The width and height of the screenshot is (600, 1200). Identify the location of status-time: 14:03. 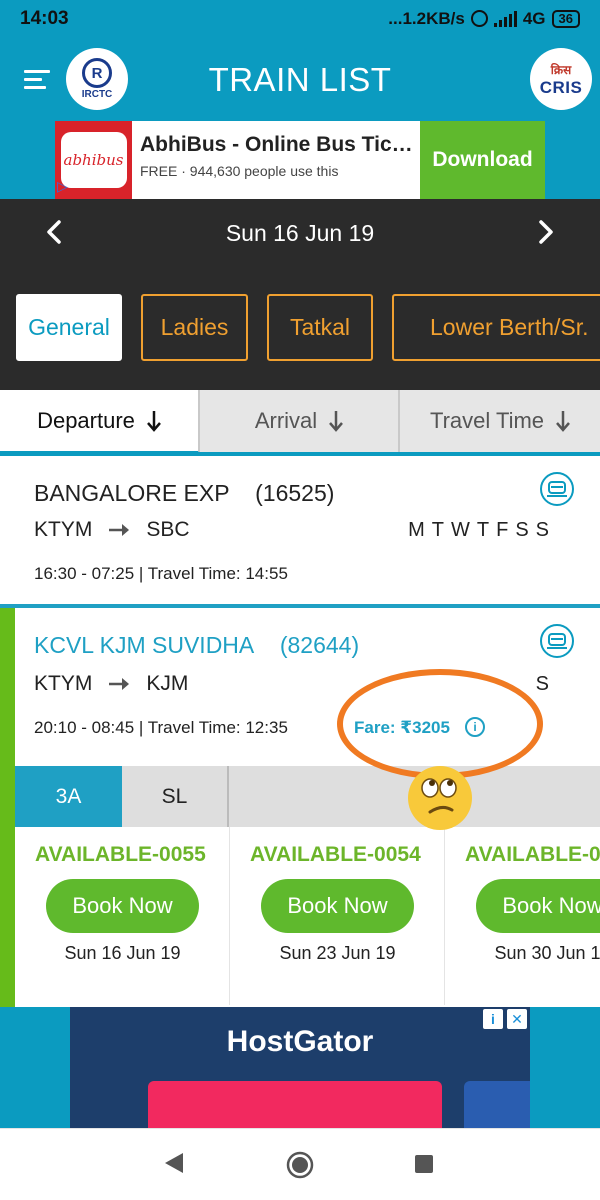
(44, 18).